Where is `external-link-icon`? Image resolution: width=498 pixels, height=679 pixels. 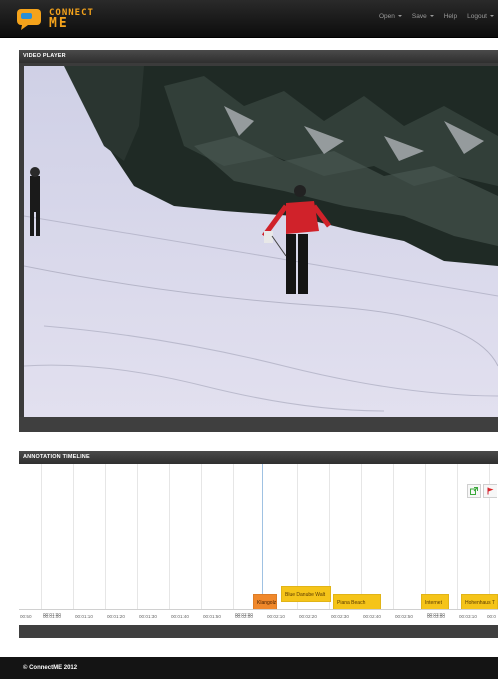 external-link-icon is located at coordinates (474, 491).